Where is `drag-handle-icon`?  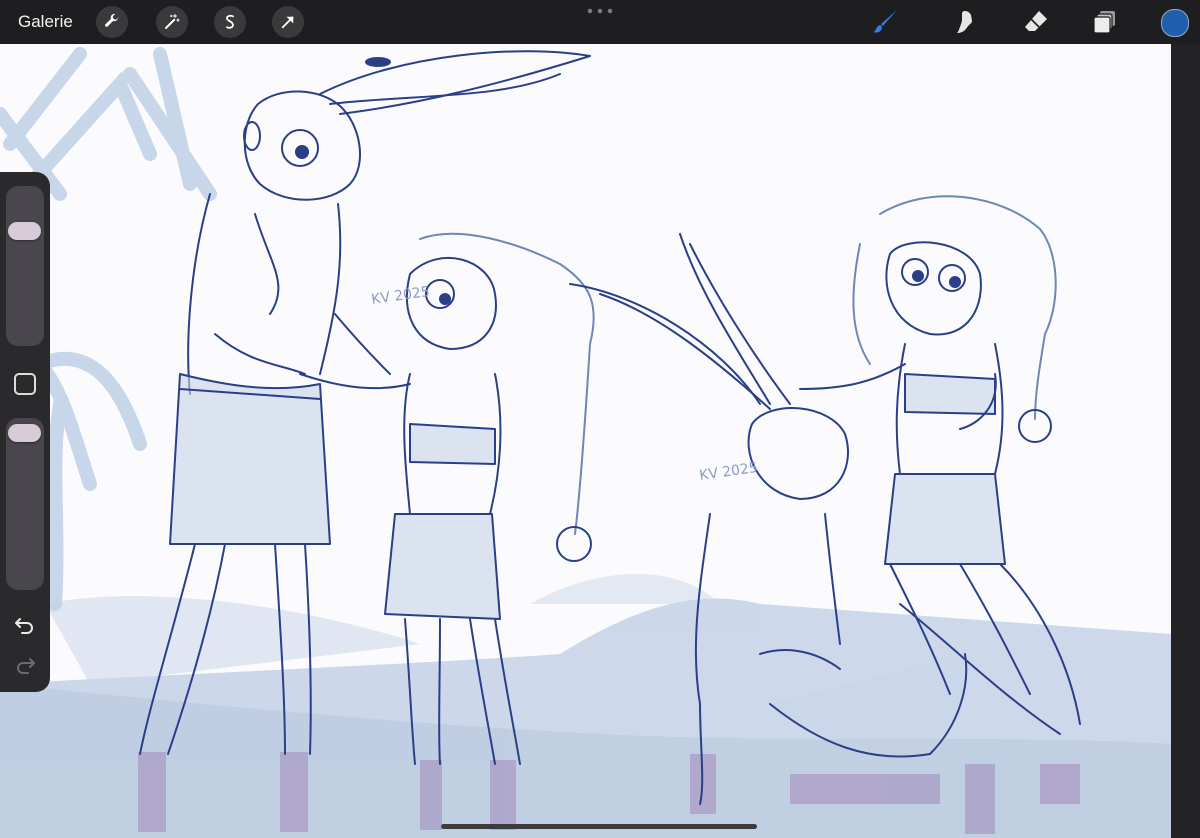
drag-handle-icon is located at coordinates (600, 11).